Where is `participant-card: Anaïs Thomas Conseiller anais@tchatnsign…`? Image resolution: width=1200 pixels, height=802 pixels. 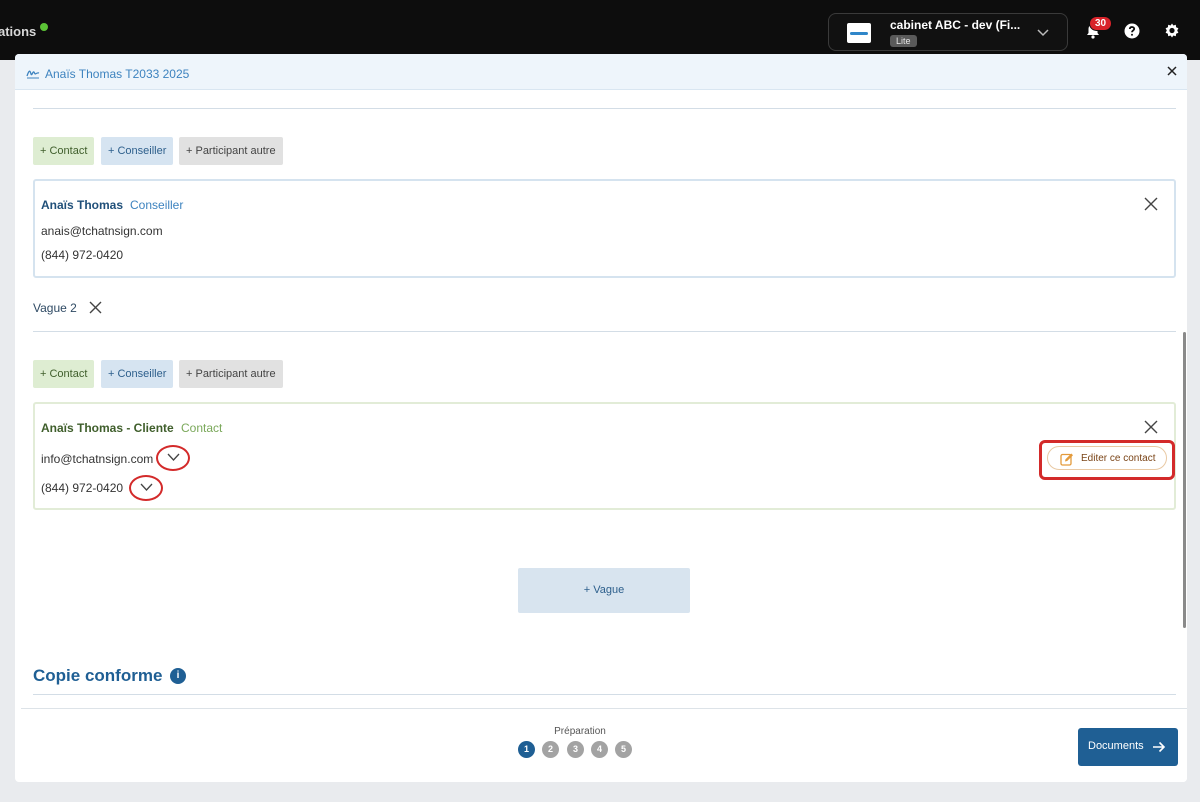 participant-card: Anaïs Thomas Conseiller anais@tchatnsign… is located at coordinates (604, 228).